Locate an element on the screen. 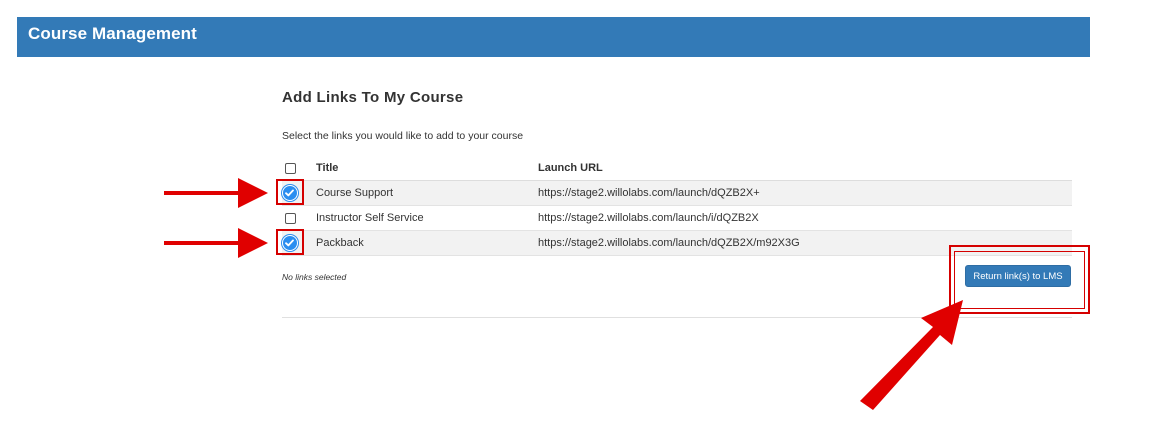 The width and height of the screenshot is (1151, 427). row-select-cell is located at coordinates (299, 218).